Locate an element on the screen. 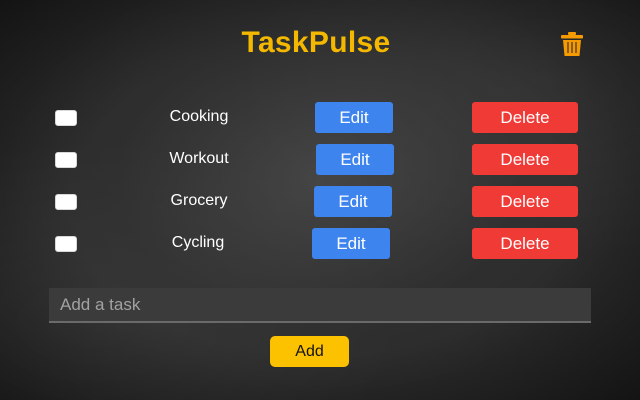 This screenshot has height=400, width=640. trash-icon is located at coordinates (572, 44).